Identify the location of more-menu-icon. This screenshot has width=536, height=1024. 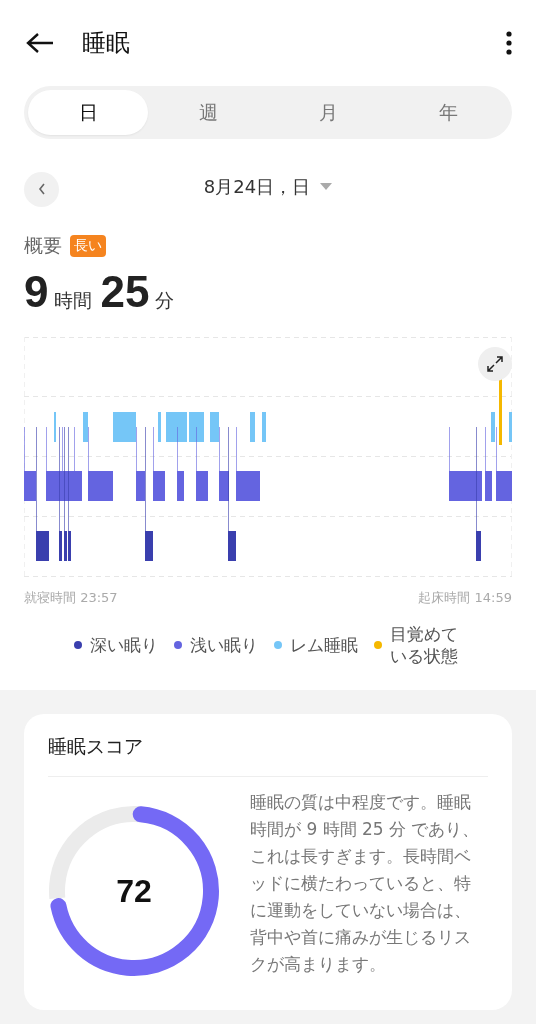
(509, 43).